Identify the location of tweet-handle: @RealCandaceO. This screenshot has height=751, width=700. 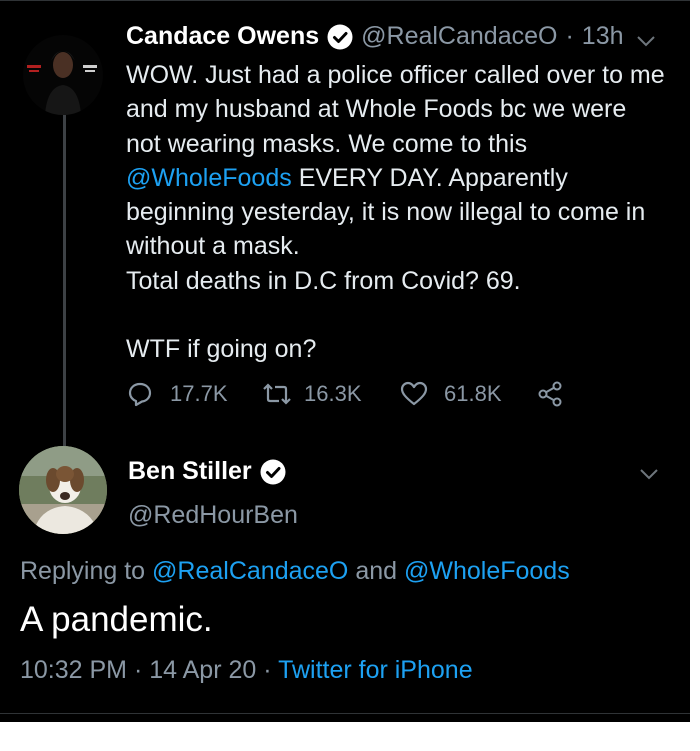
(459, 36).